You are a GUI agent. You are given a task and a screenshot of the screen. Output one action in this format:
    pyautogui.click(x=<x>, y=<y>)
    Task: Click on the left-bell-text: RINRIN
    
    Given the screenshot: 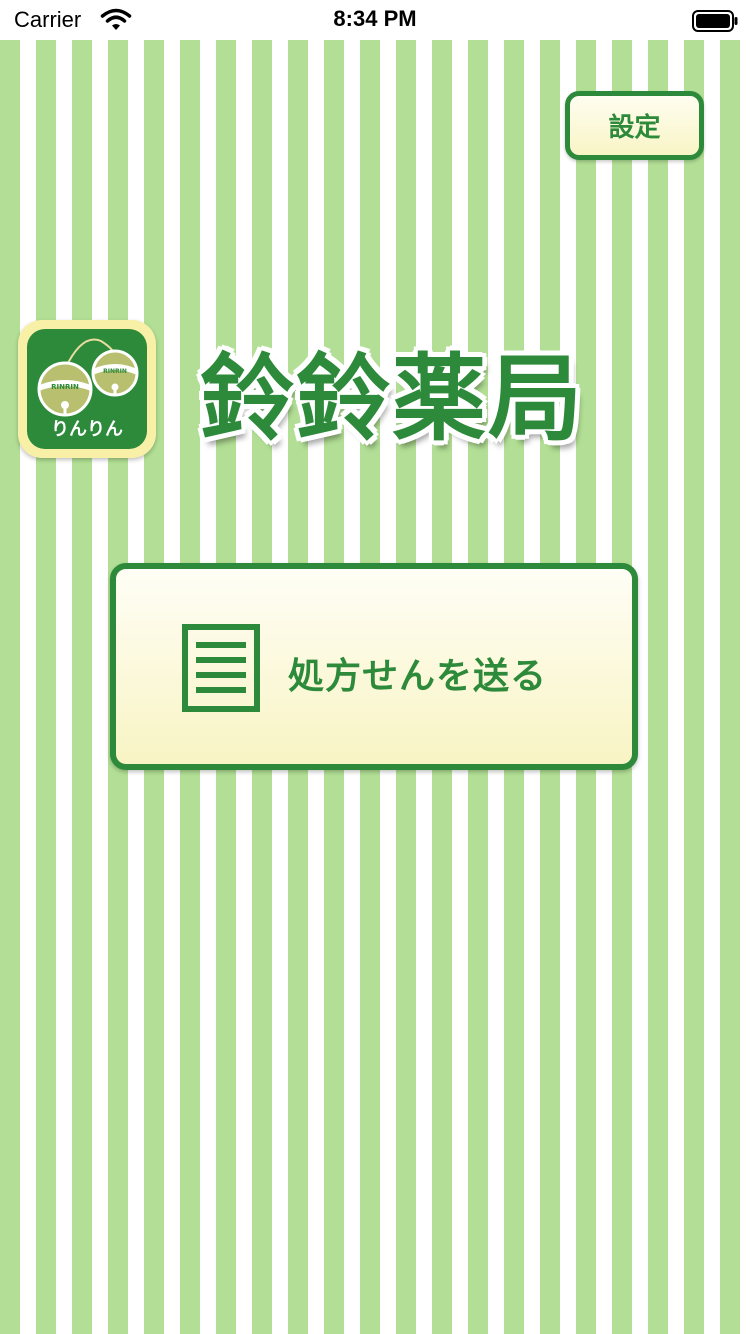 What is the action you would take?
    pyautogui.click(x=65, y=387)
    